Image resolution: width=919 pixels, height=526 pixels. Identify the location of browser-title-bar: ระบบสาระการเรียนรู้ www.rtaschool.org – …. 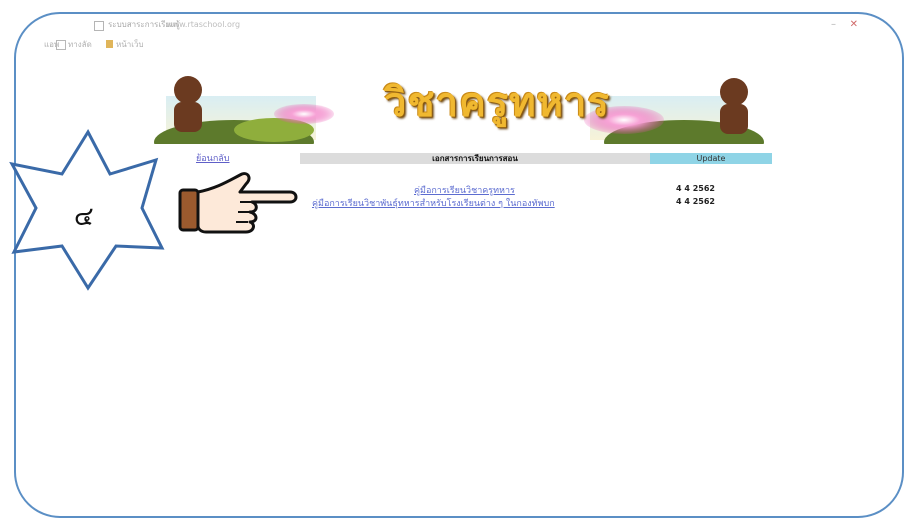
(459, 25).